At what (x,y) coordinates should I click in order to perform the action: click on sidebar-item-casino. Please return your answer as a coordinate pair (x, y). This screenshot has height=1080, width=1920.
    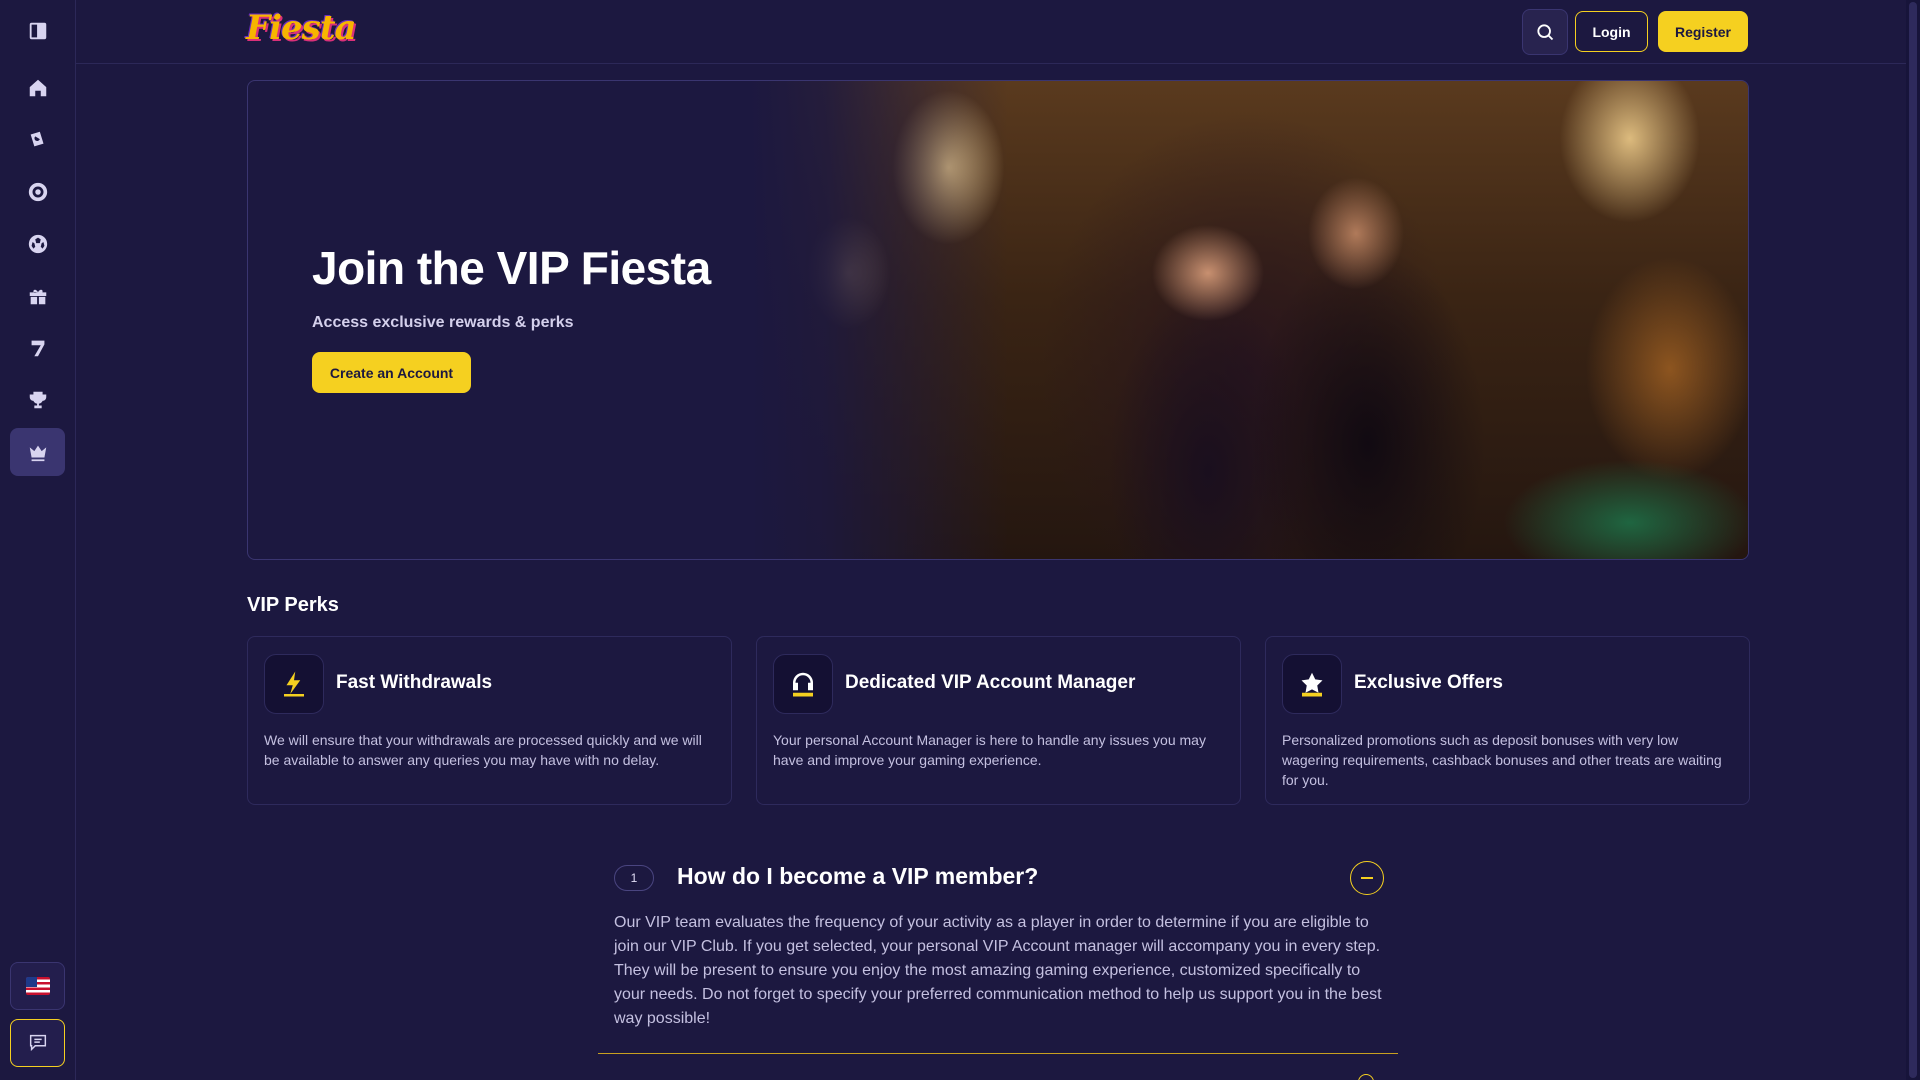
    Looking at the image, I should click on (37, 140).